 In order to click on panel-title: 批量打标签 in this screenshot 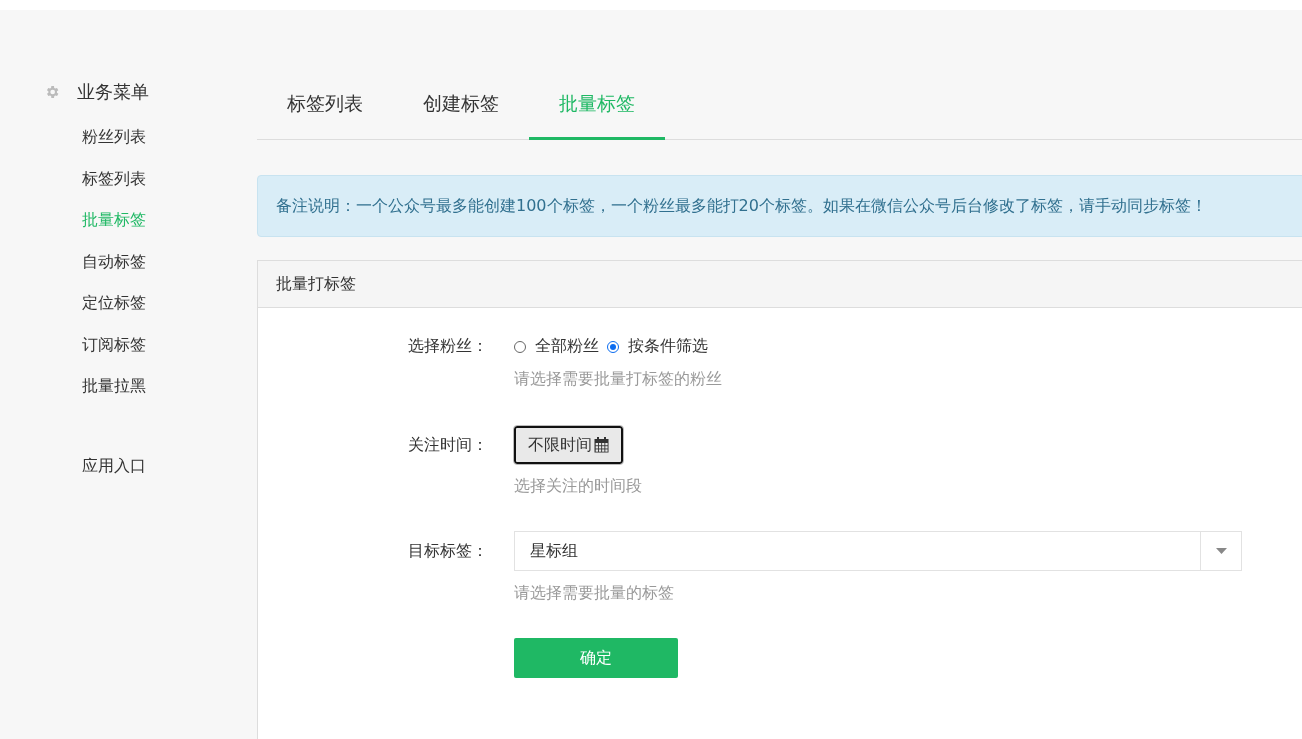, I will do `click(780, 284)`.